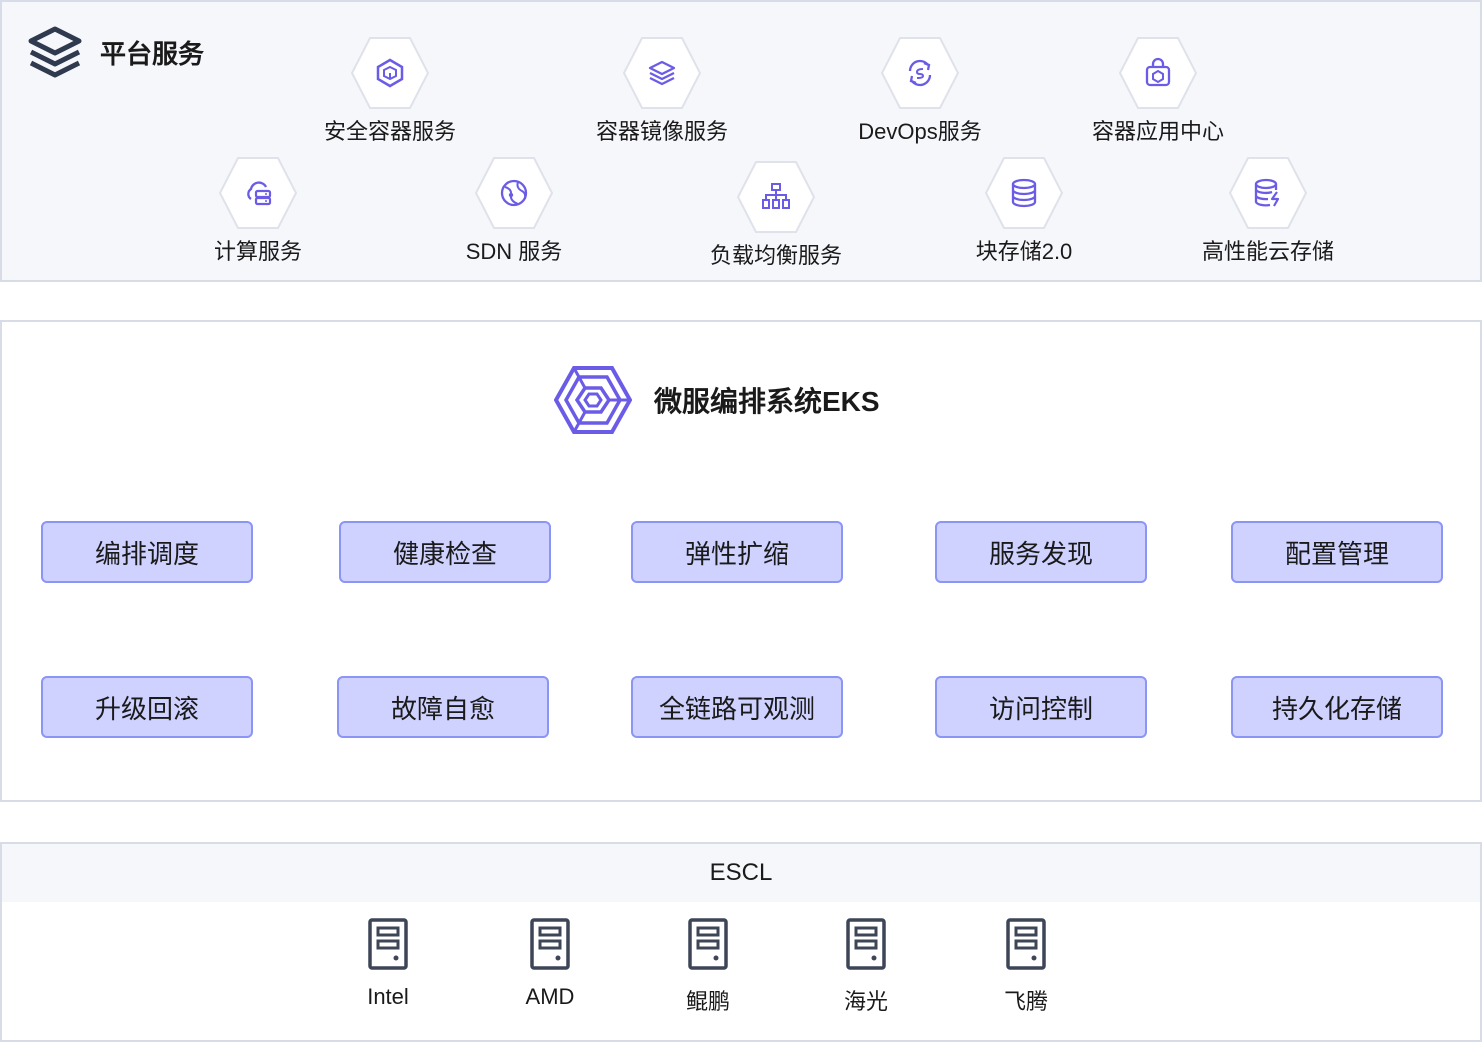 This screenshot has height=1042, width=1482. Describe the element at coordinates (445, 552) in the screenshot. I see `feature-health-check: 健康检查` at that location.